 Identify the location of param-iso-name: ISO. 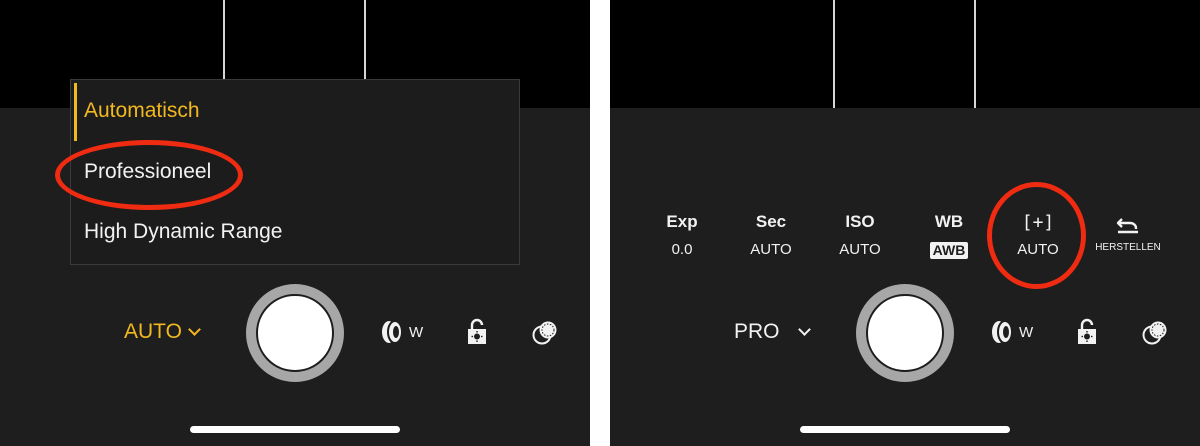
(860, 221).